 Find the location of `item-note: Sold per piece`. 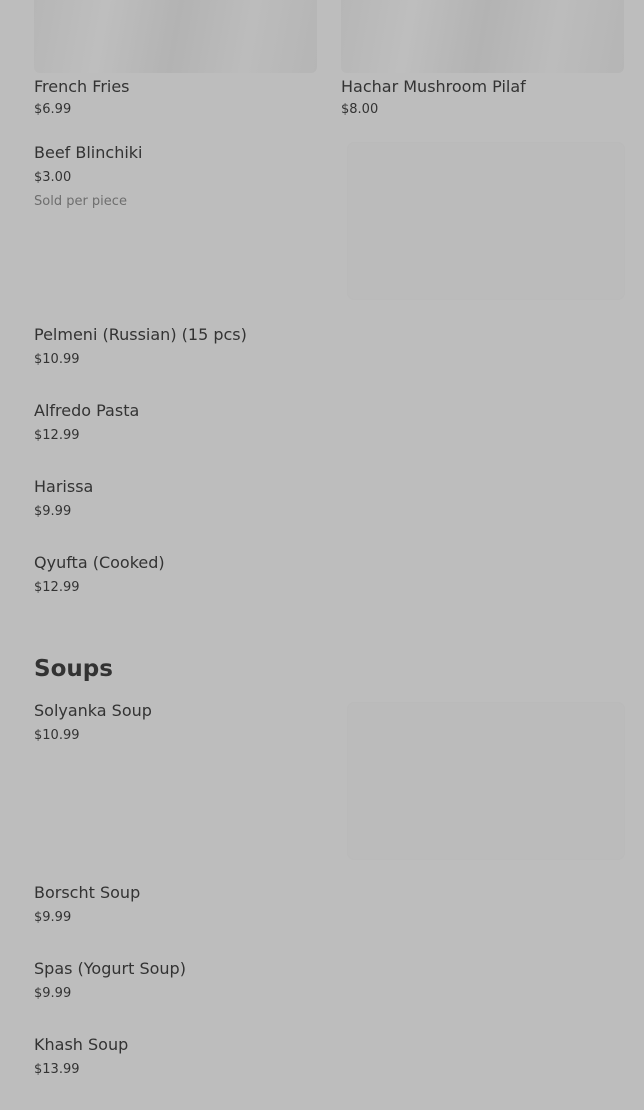

item-note: Sold per piece is located at coordinates (80, 201).